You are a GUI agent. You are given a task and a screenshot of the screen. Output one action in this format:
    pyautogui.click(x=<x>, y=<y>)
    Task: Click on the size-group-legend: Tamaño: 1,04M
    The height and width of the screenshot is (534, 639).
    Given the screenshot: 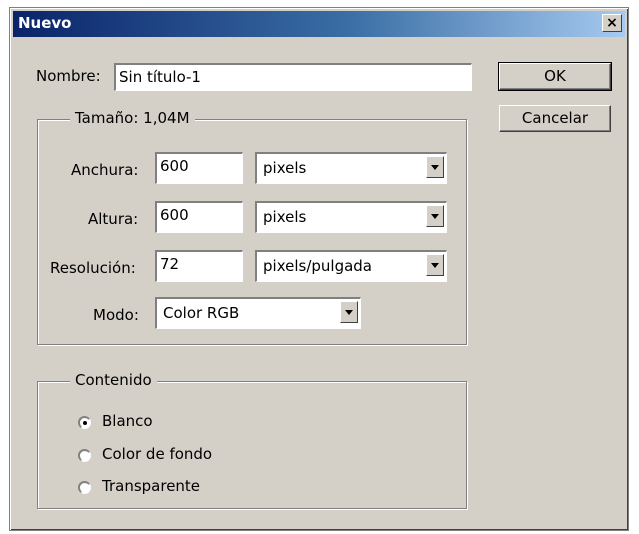 What is the action you would take?
    pyautogui.click(x=132, y=118)
    